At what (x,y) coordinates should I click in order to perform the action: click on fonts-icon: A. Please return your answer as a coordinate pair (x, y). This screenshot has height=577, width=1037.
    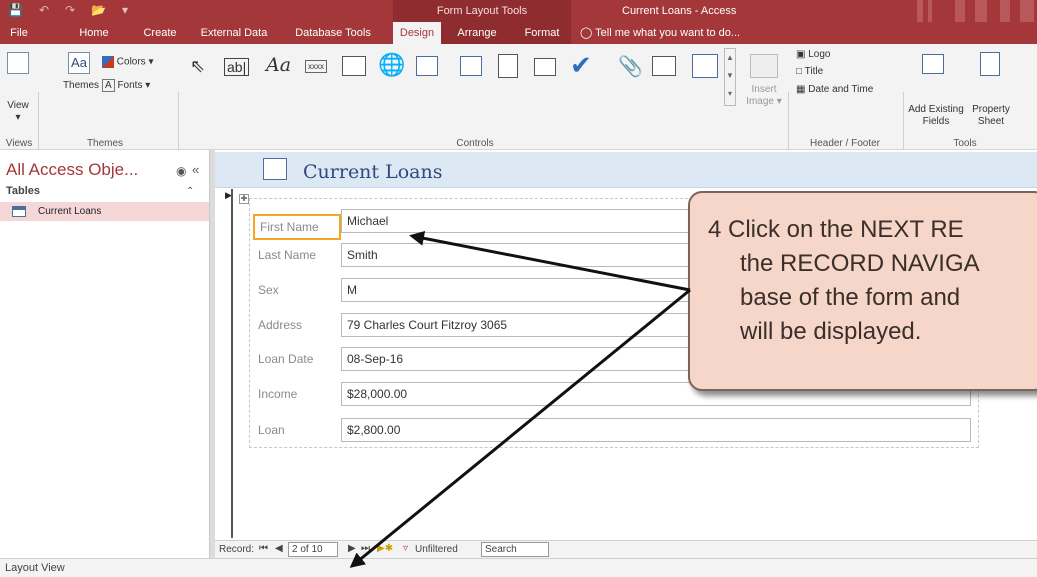
    Looking at the image, I should click on (108, 85).